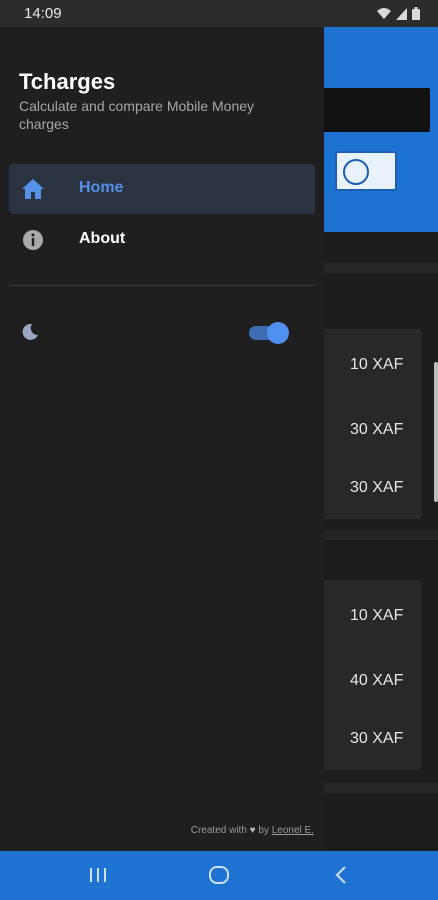 The width and height of the screenshot is (438, 900). I want to click on back-icon, so click(342, 875).